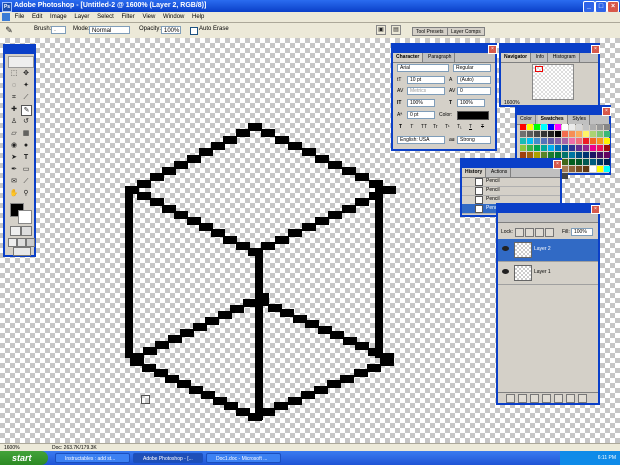  What do you see at coordinates (381, 30) in the screenshot?
I see `file-browser-icon: ▣` at bounding box center [381, 30].